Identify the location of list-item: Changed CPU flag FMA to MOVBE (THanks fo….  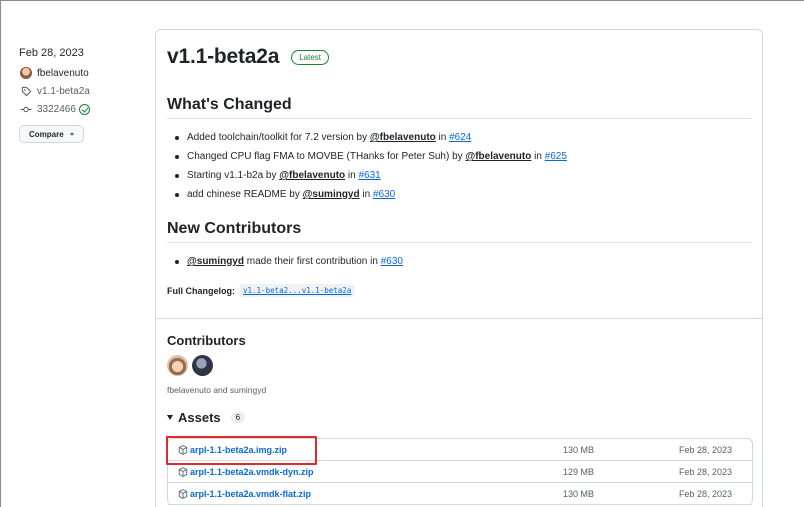
(367, 156).